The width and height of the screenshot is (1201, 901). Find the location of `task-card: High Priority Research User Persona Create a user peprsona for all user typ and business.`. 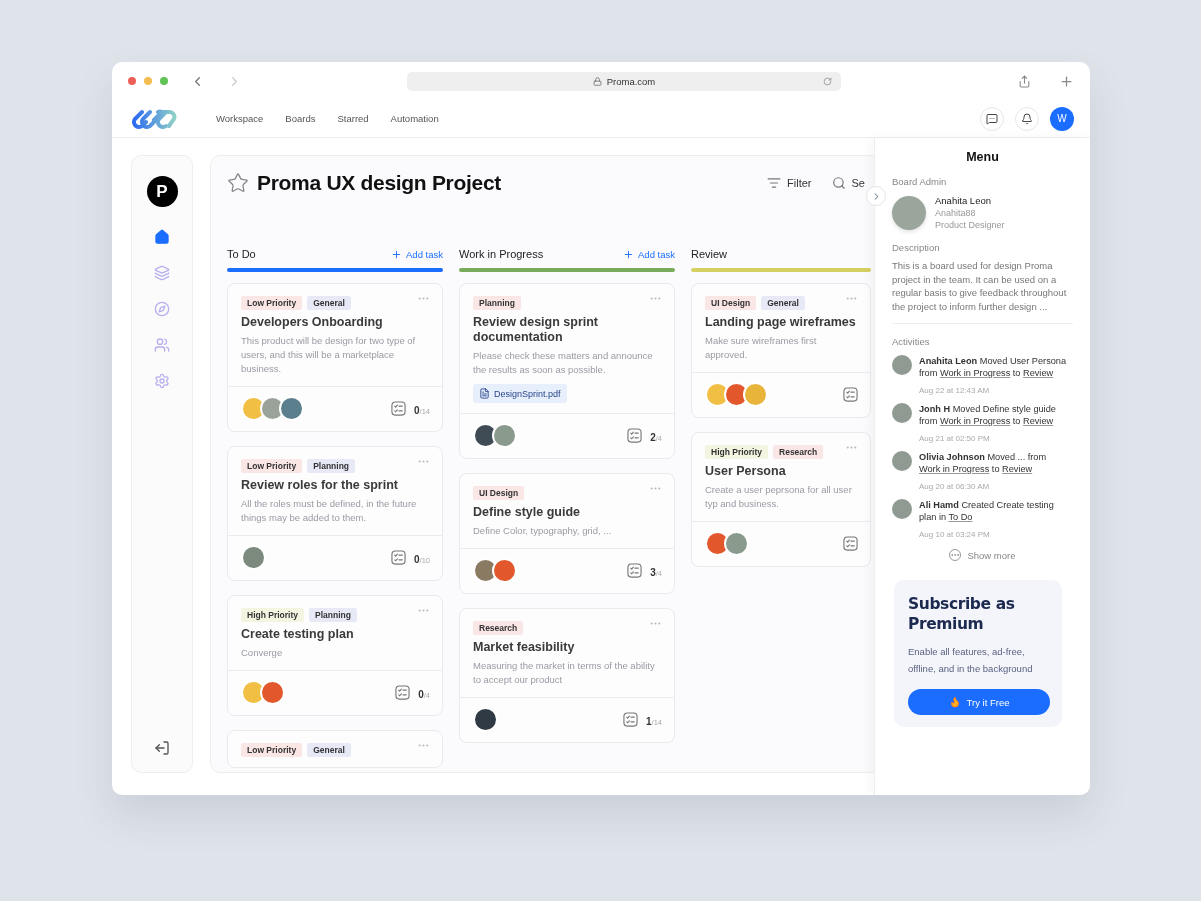

task-card: High Priority Research User Persona Create a user peprsona for all user typ and business. is located at coordinates (781, 499).